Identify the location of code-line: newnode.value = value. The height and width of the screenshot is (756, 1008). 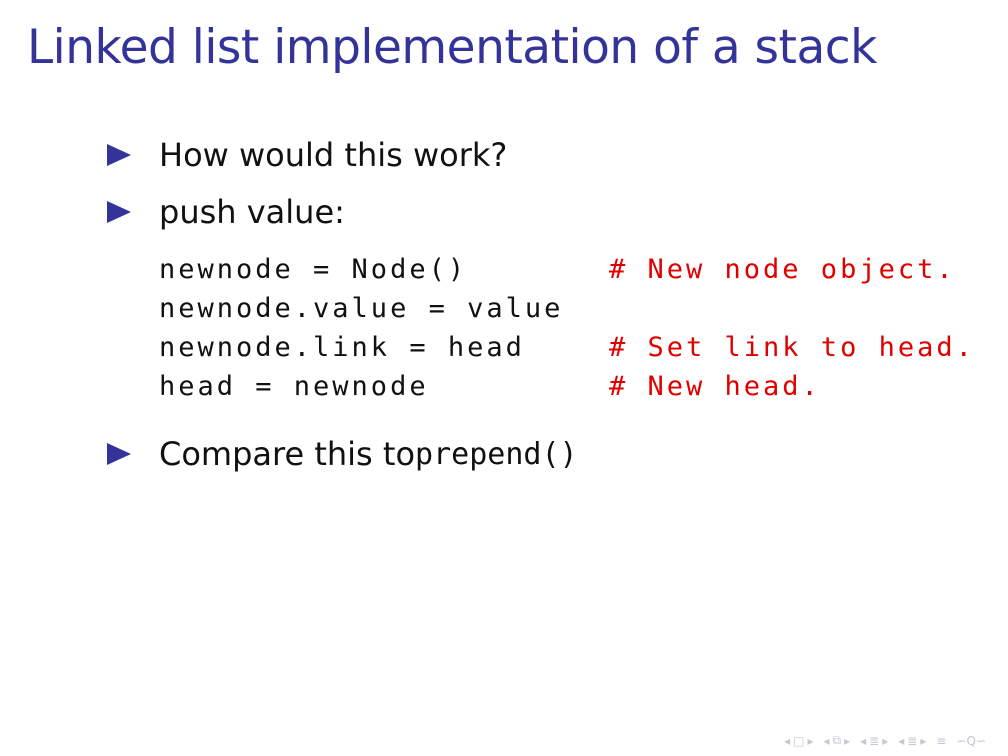
(359, 308).